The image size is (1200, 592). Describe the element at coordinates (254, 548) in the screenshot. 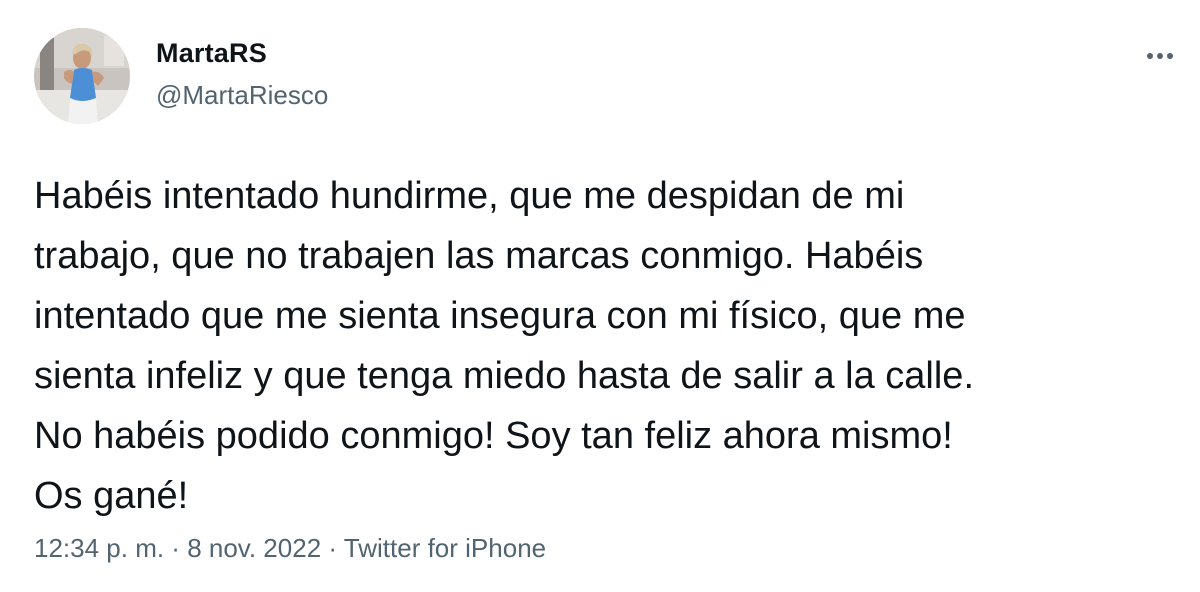

I see `tweet-date: 8 nov. 2022` at that location.